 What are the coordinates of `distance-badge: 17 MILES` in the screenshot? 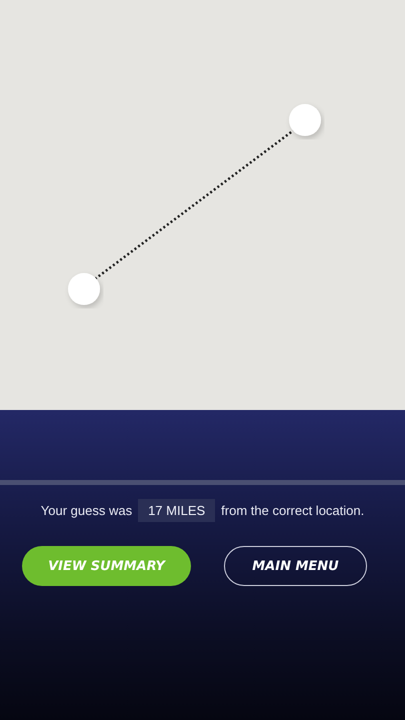 It's located at (177, 510).